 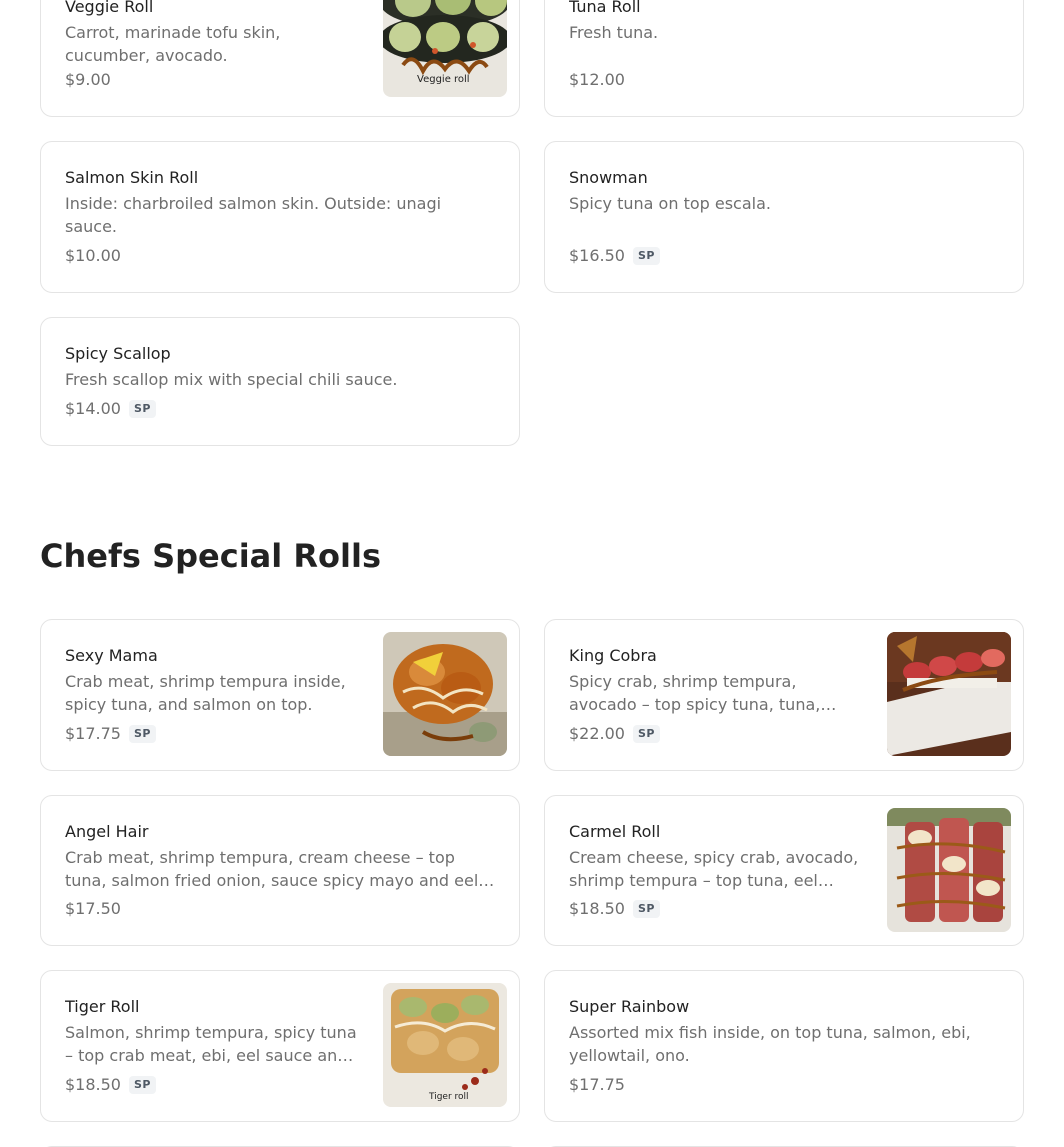 What do you see at coordinates (615, 831) in the screenshot?
I see `item-name: Carmel Roll` at bounding box center [615, 831].